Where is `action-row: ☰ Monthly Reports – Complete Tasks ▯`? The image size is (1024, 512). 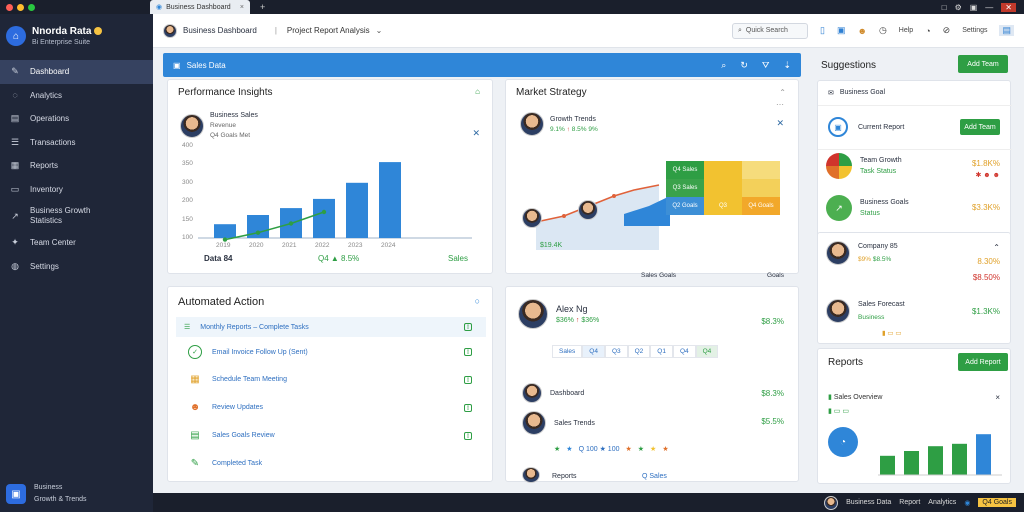 action-row: ☰ Monthly Reports – Complete Tasks ▯ is located at coordinates (331, 327).